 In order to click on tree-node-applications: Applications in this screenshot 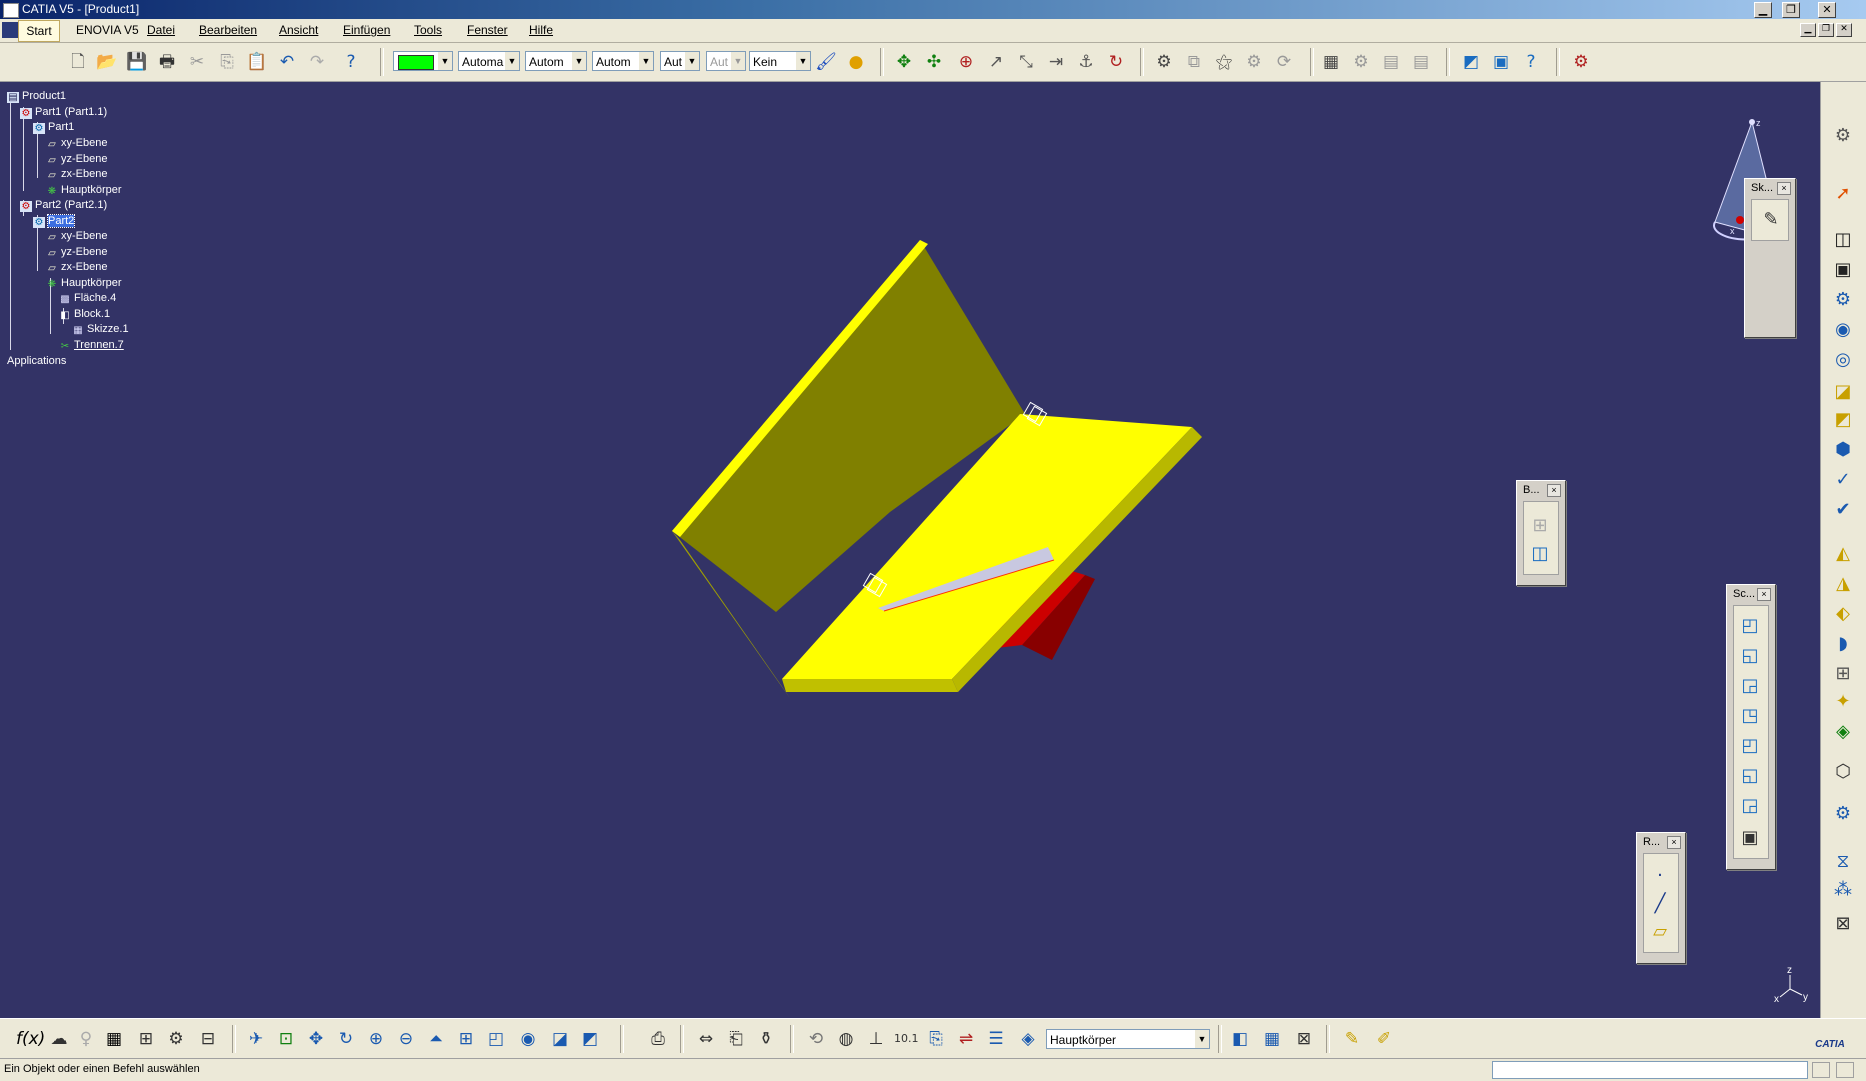, I will do `click(36, 361)`.